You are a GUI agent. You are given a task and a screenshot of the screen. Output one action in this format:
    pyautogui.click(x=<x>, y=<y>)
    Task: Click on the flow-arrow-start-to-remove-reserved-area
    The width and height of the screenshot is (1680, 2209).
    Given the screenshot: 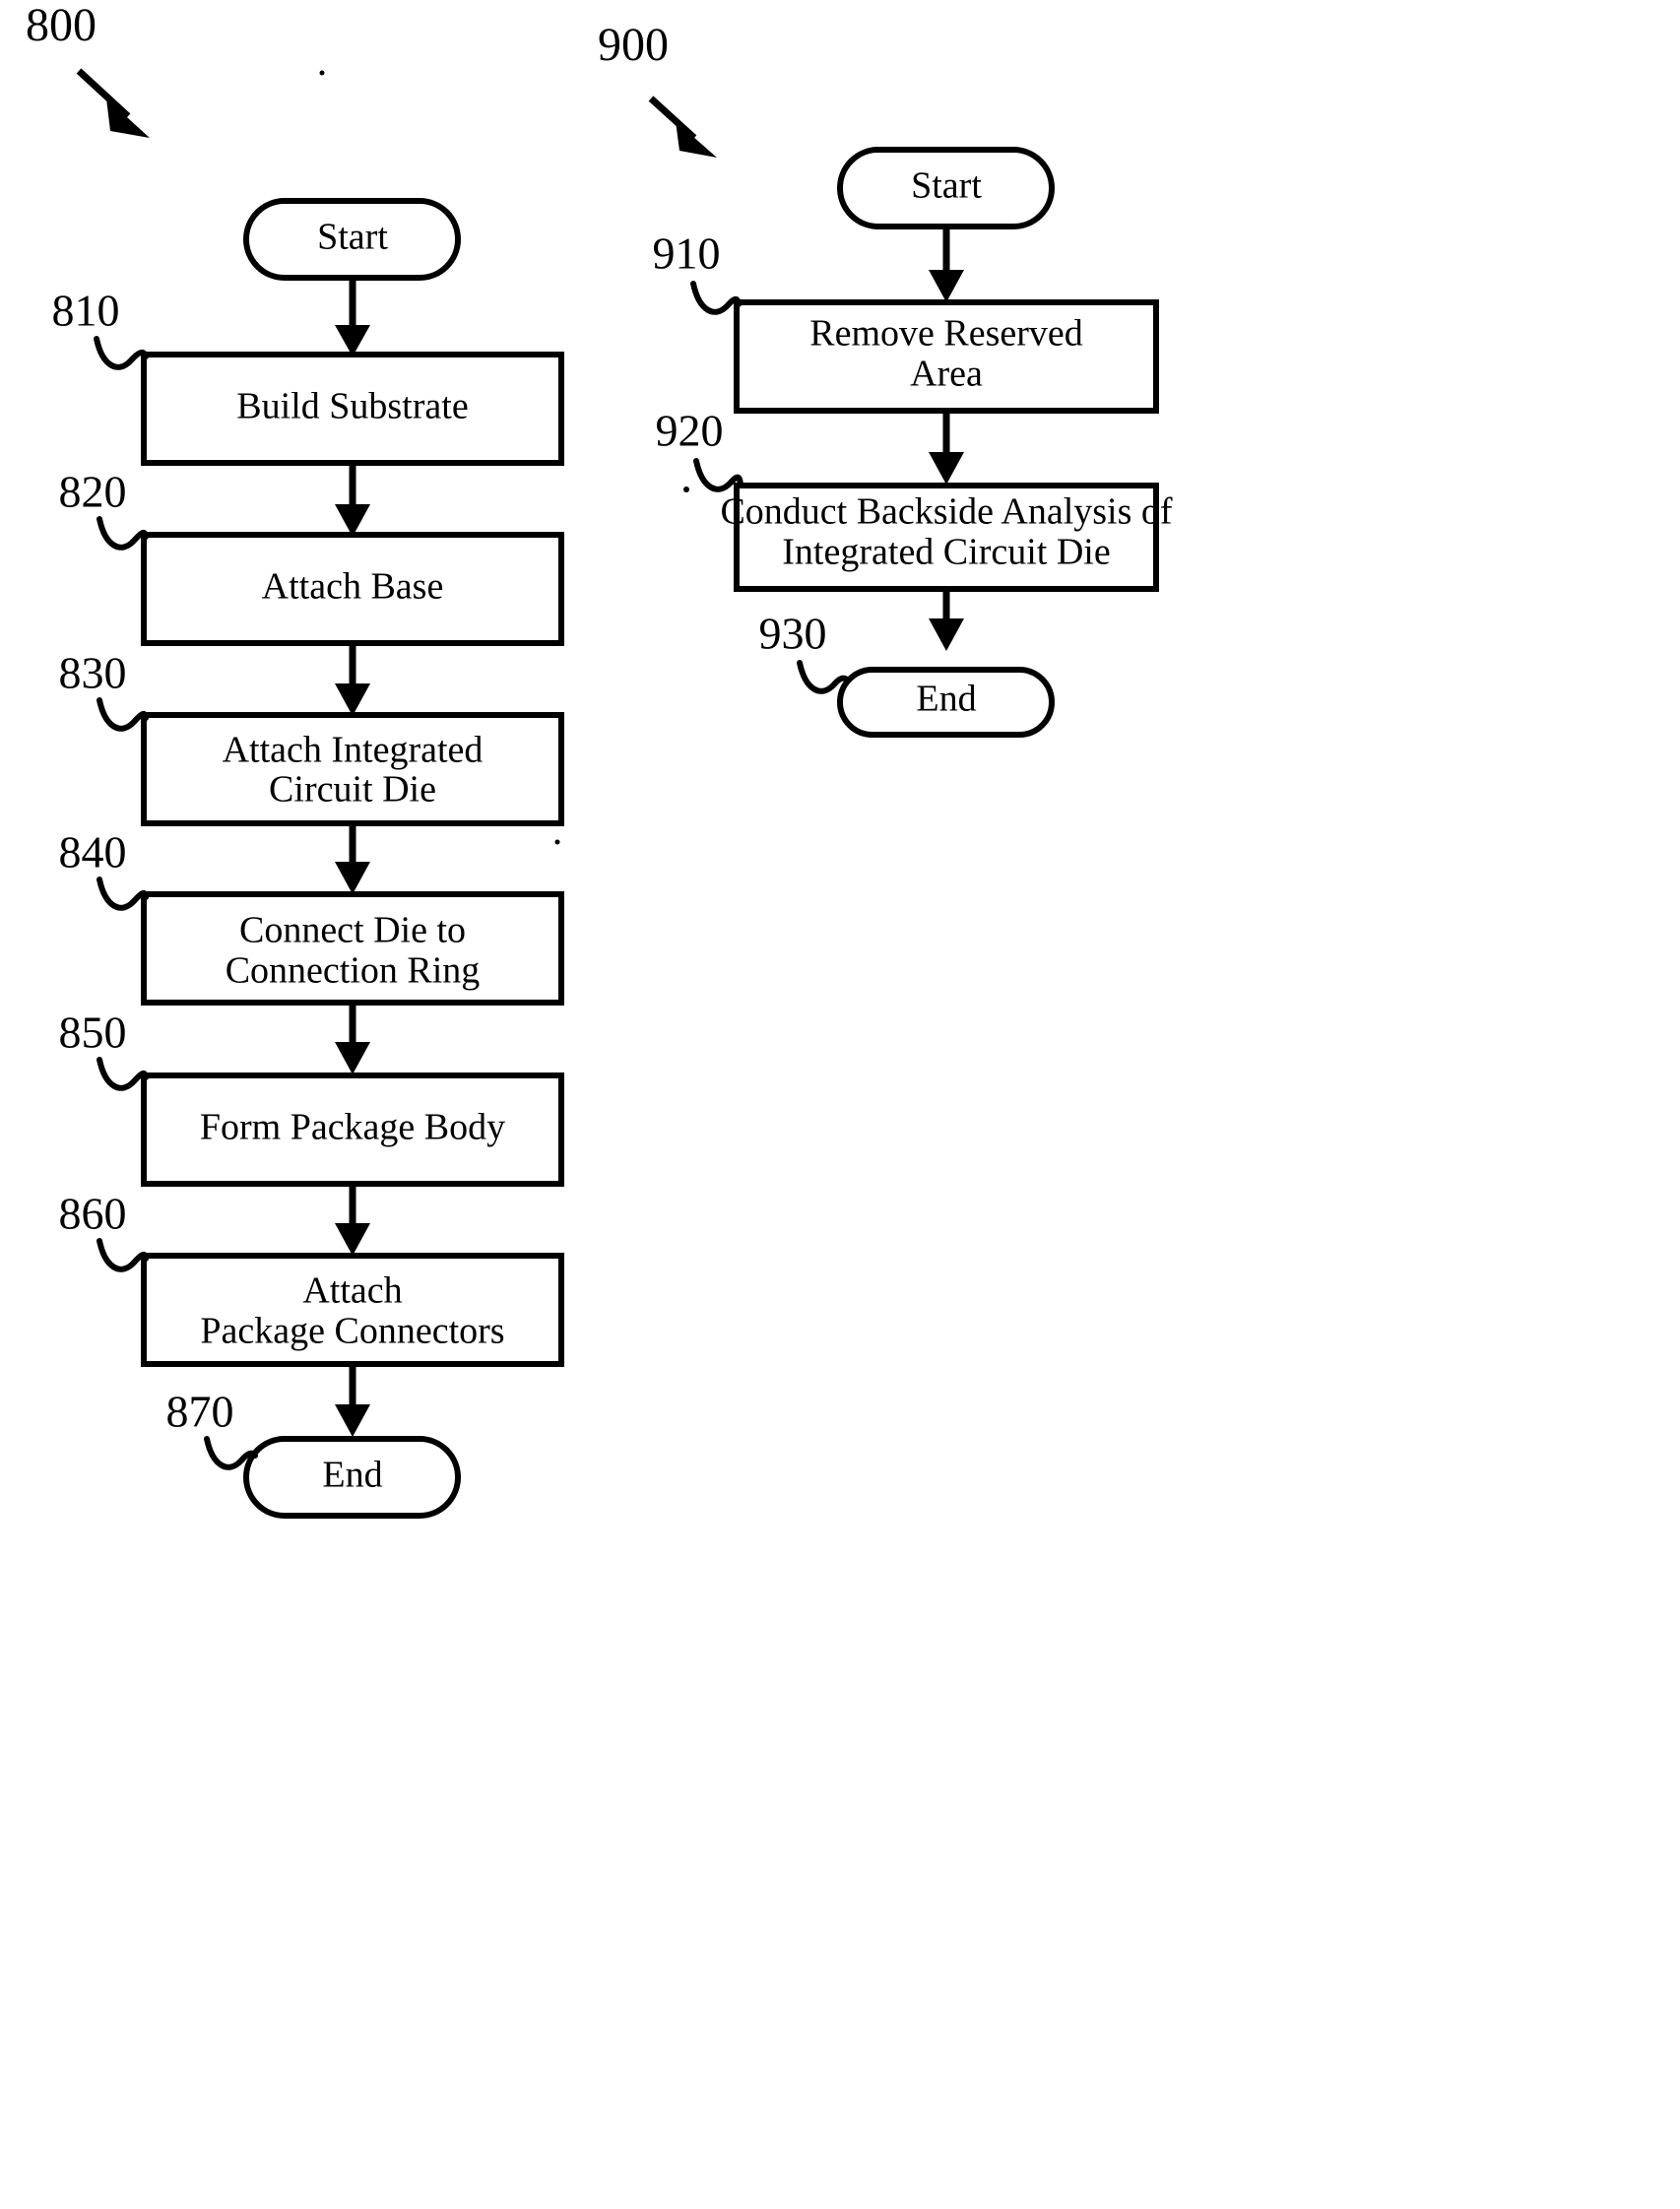 What is the action you would take?
    pyautogui.click(x=946, y=265)
    